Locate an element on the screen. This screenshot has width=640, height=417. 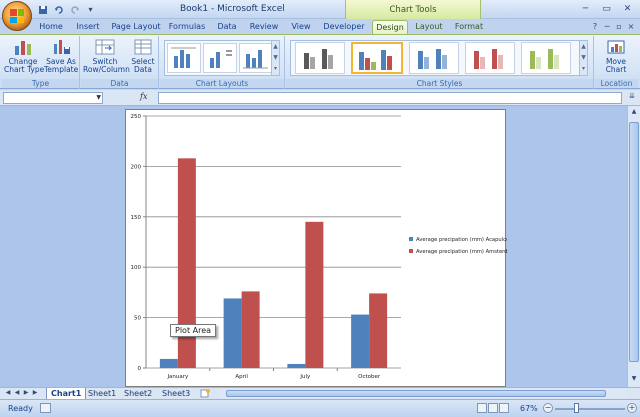
bar-october-acapulco is located at coordinates (360, 341).